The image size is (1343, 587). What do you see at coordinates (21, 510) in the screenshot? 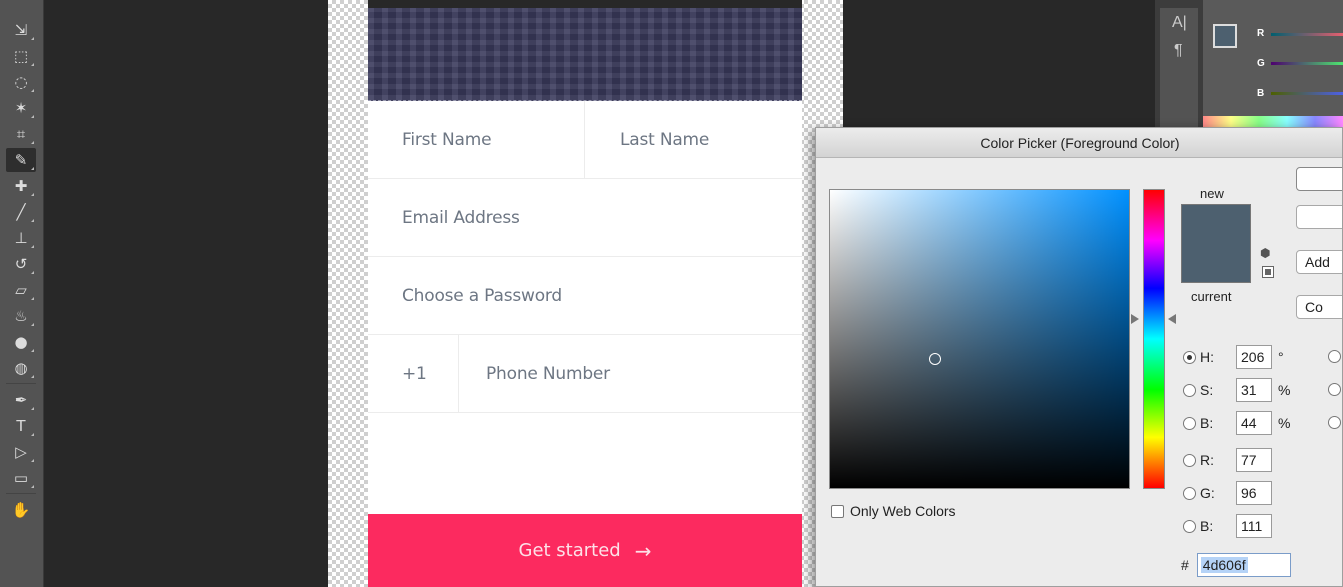
I see `hand-icon: ✋` at bounding box center [21, 510].